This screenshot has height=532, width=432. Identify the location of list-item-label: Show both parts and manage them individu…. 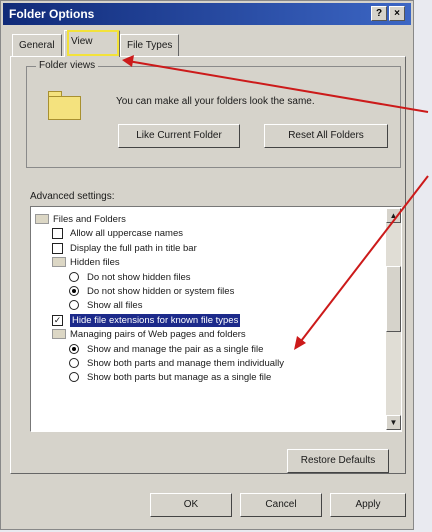
(185, 363).